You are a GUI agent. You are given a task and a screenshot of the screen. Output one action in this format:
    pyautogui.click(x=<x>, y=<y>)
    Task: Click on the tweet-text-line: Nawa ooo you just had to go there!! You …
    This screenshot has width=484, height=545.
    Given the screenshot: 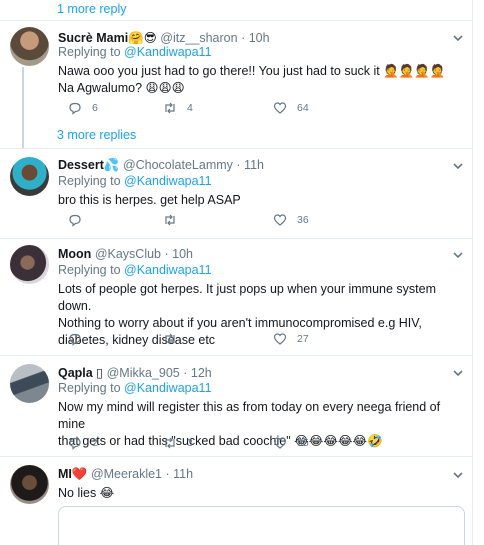 What is the action you would take?
    pyautogui.click(x=252, y=71)
    